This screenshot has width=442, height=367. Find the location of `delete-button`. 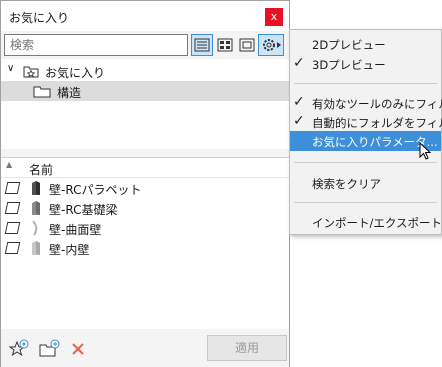

delete-button is located at coordinates (79, 349).